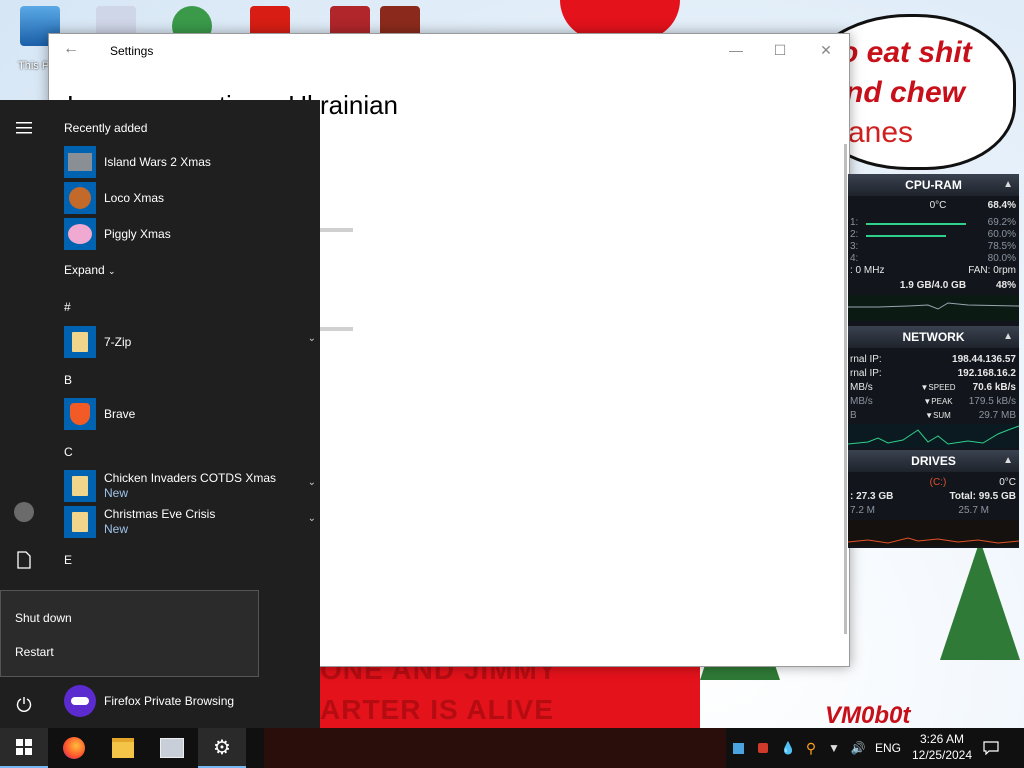 The height and width of the screenshot is (768, 1024). What do you see at coordinates (449, 50) in the screenshot?
I see `settings-titlebar: ← Settings — ☐ ✕` at bounding box center [449, 50].